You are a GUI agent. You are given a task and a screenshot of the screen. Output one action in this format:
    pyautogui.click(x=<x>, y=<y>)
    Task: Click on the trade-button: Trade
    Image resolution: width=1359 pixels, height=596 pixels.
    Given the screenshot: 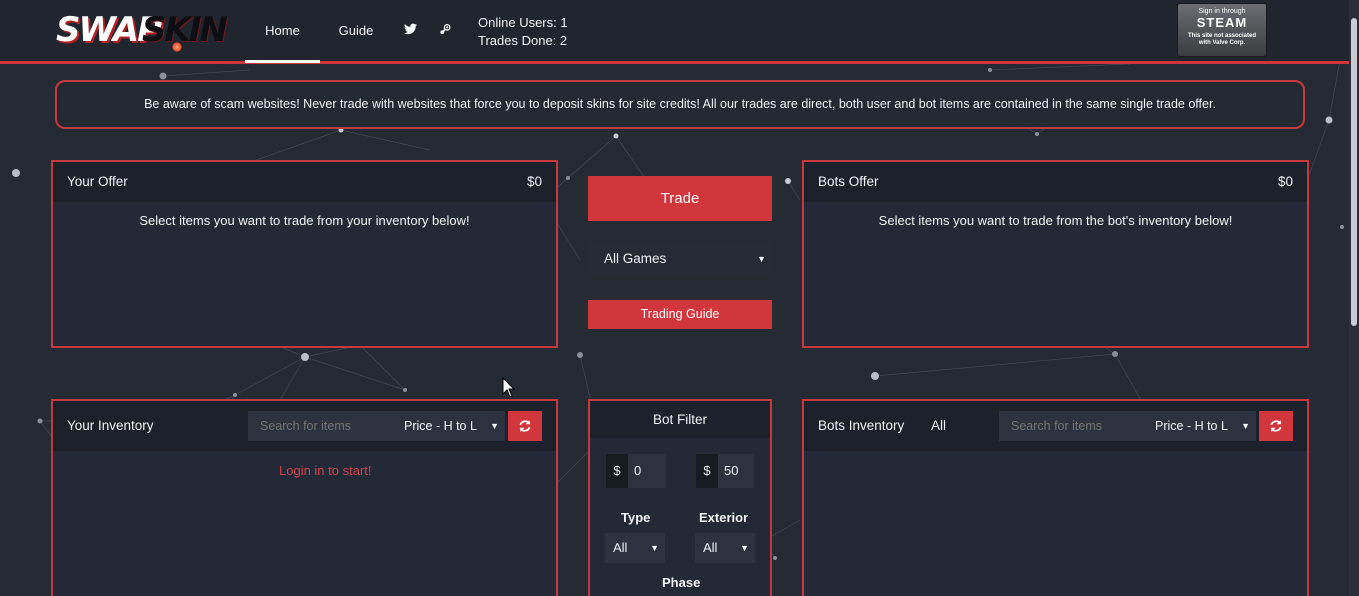 What is the action you would take?
    pyautogui.click(x=680, y=198)
    